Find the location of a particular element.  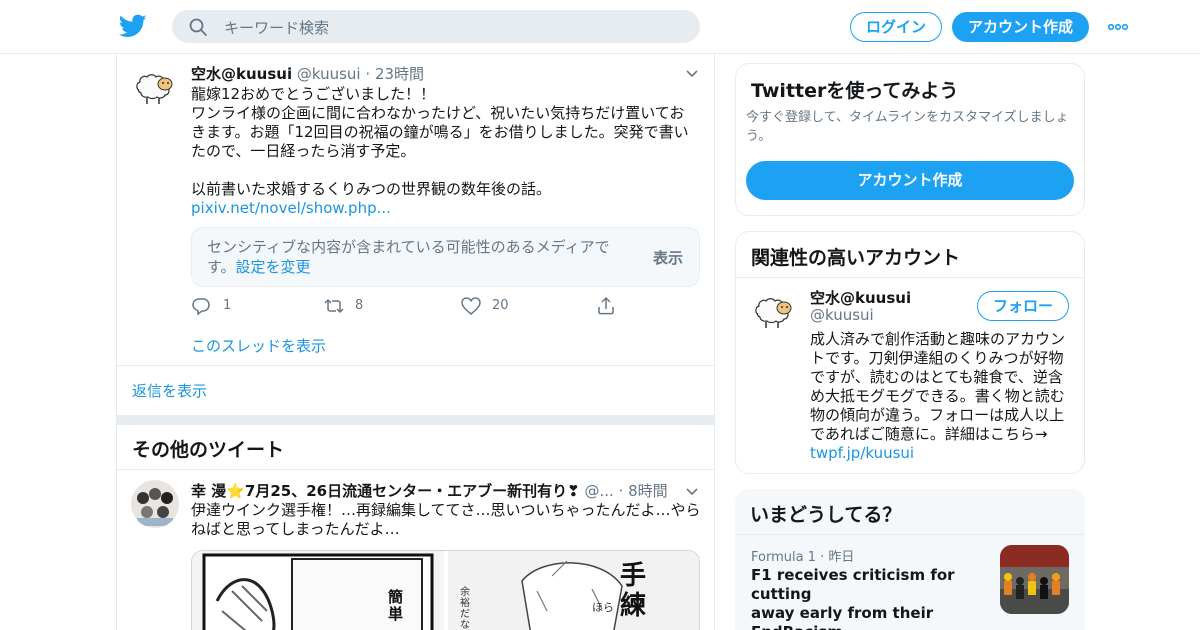

trend-source: Formula 1 is located at coordinates (783, 557).